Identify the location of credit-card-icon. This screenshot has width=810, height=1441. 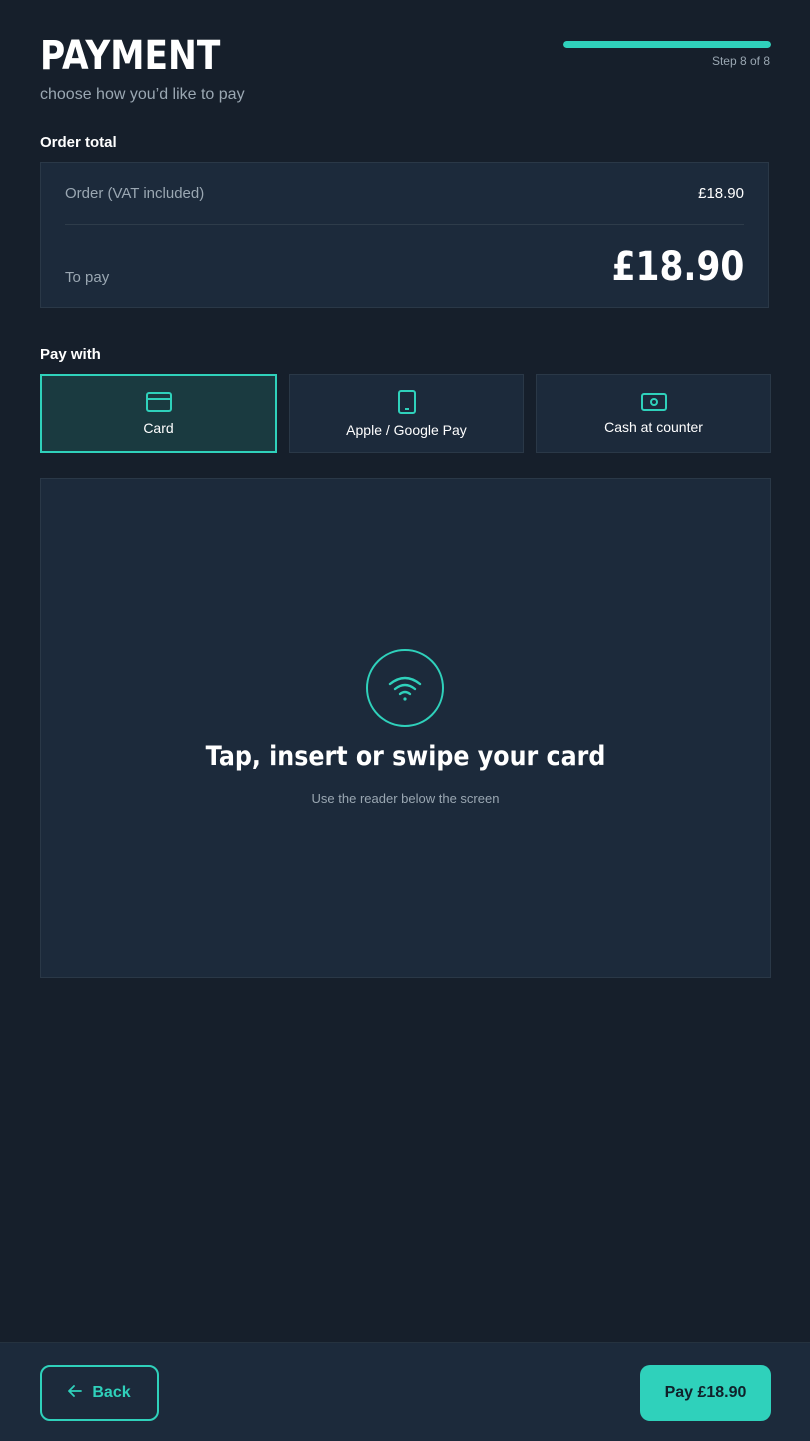
(158, 401).